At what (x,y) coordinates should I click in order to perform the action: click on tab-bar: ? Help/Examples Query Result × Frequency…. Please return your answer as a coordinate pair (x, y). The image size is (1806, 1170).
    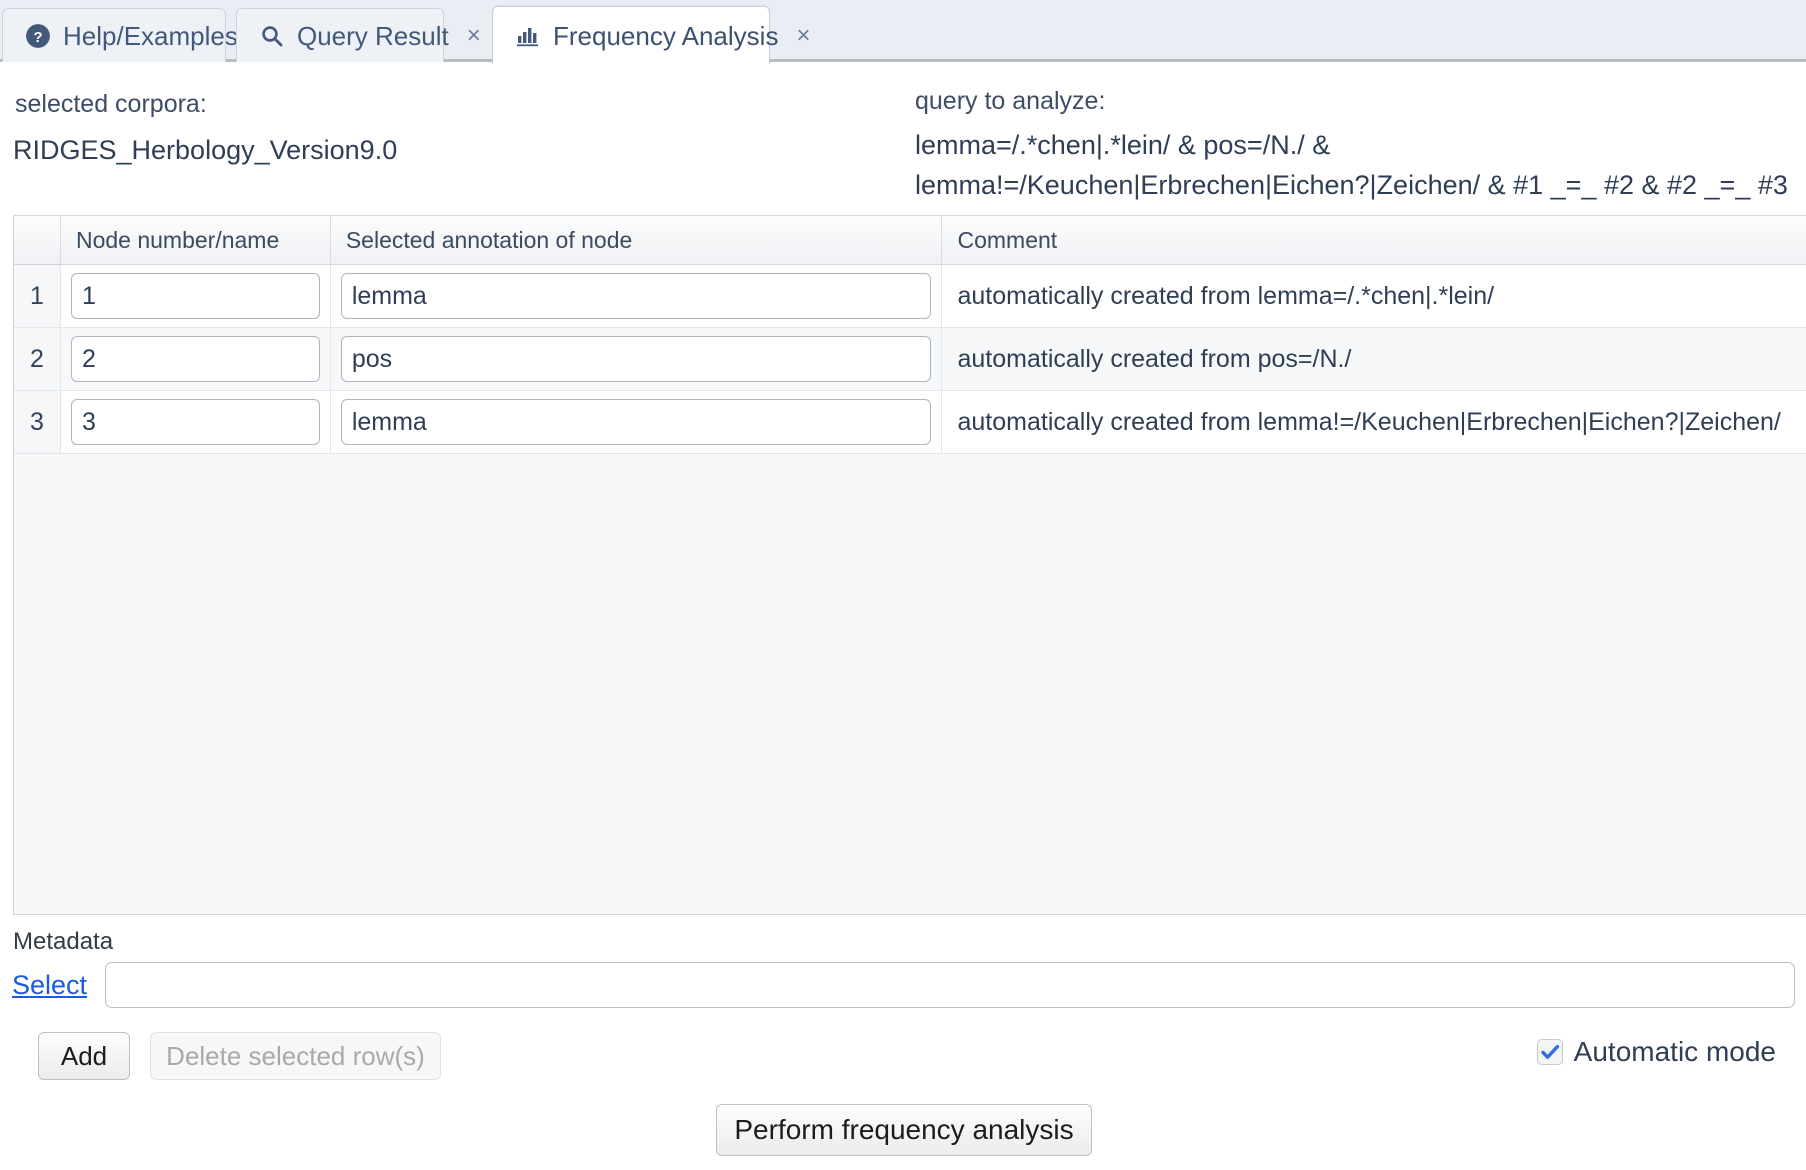
    Looking at the image, I should click on (903, 32).